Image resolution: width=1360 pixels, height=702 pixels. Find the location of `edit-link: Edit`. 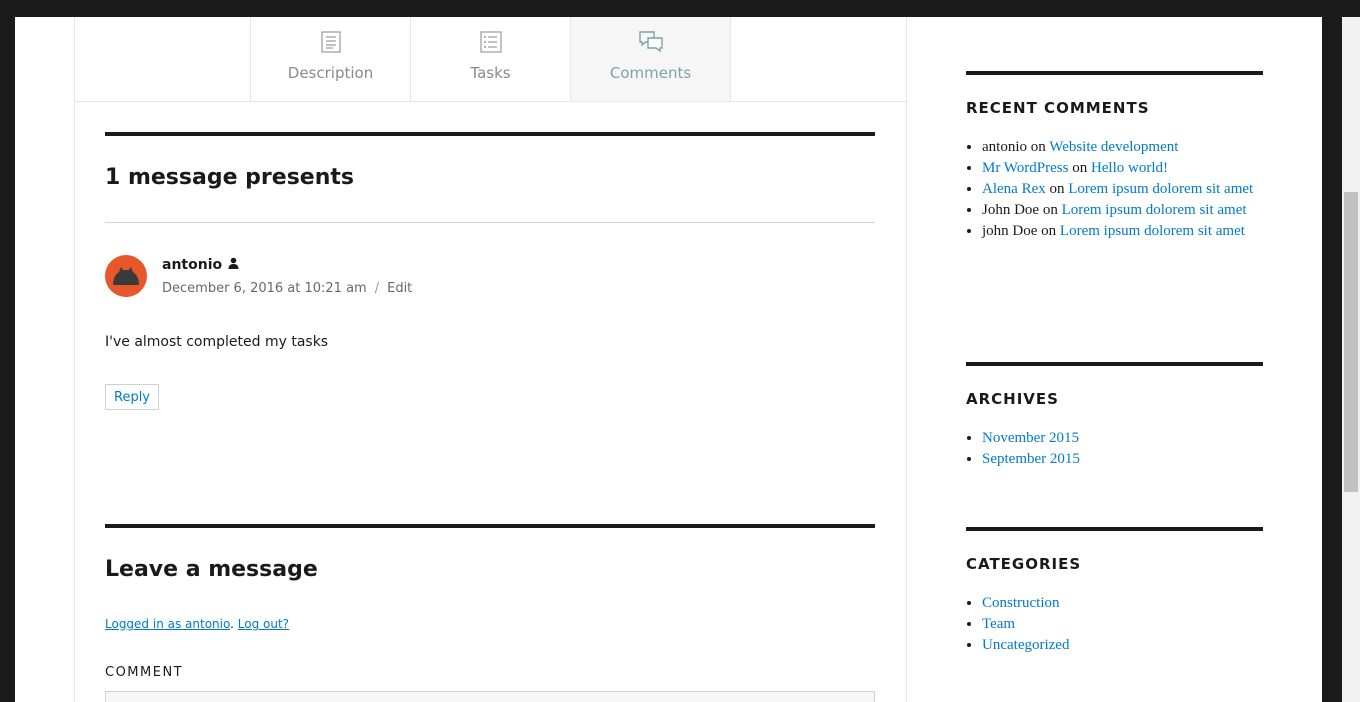

edit-link: Edit is located at coordinates (399, 288).